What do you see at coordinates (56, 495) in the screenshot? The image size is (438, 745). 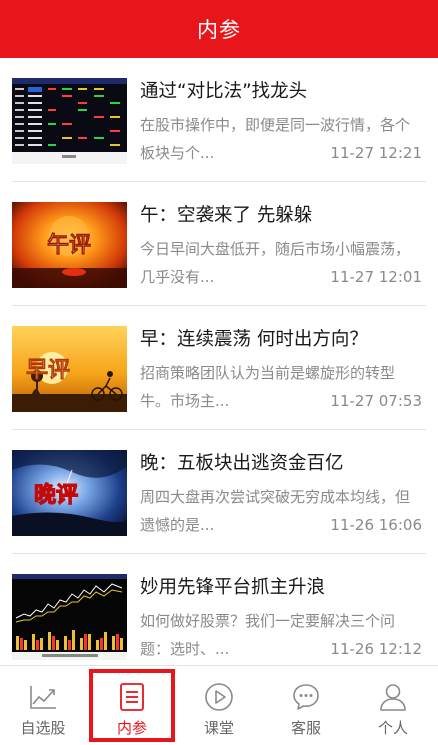 I see `thumbnail-caption: 晚评` at bounding box center [56, 495].